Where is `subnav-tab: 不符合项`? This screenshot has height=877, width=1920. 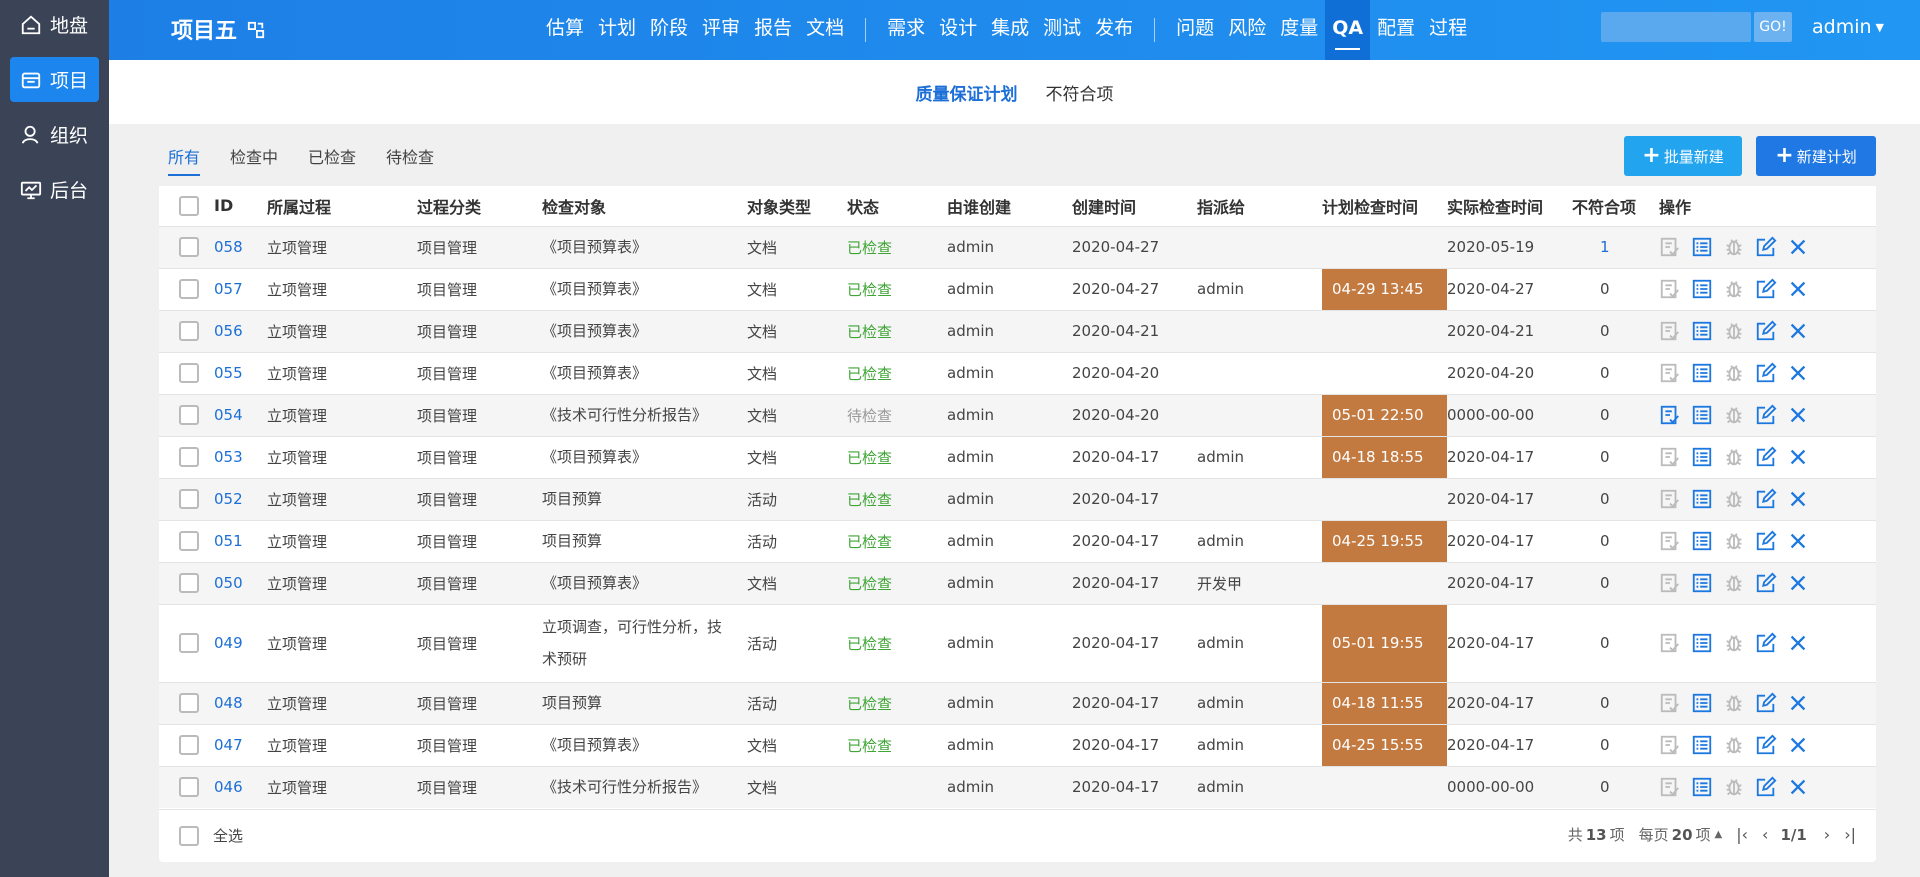 subnav-tab: 不符合项 is located at coordinates (1080, 92).